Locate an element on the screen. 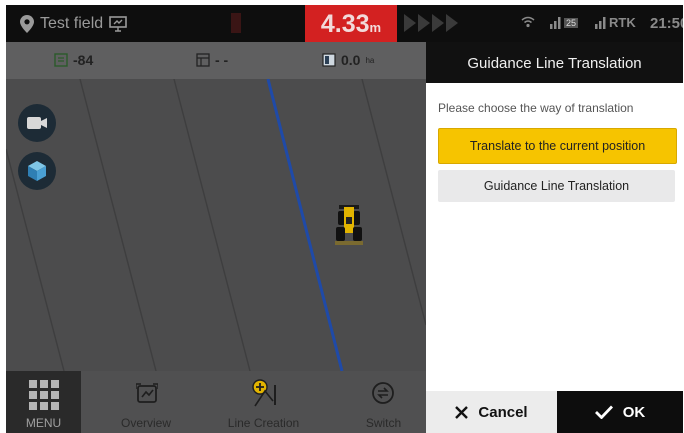  field-selector: Test field is located at coordinates (73, 24).